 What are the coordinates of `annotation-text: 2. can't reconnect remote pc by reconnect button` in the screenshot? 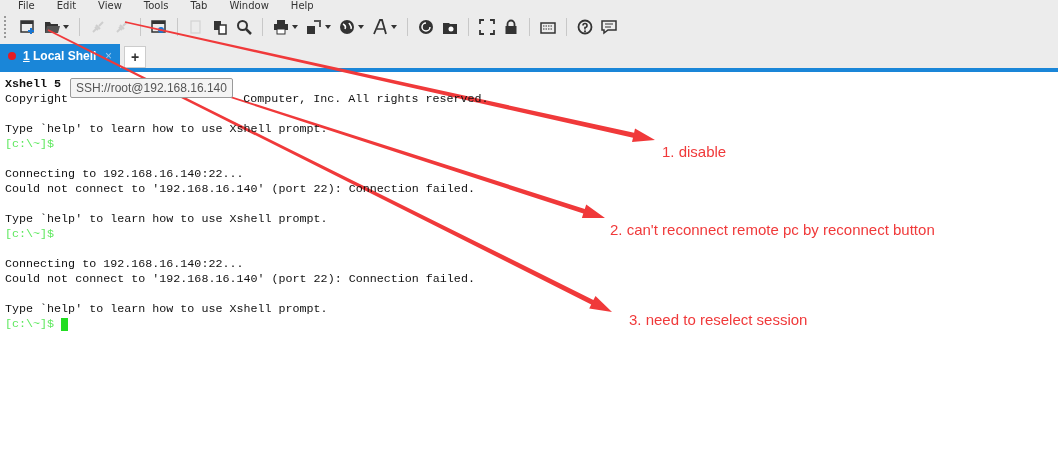 It's located at (772, 229).